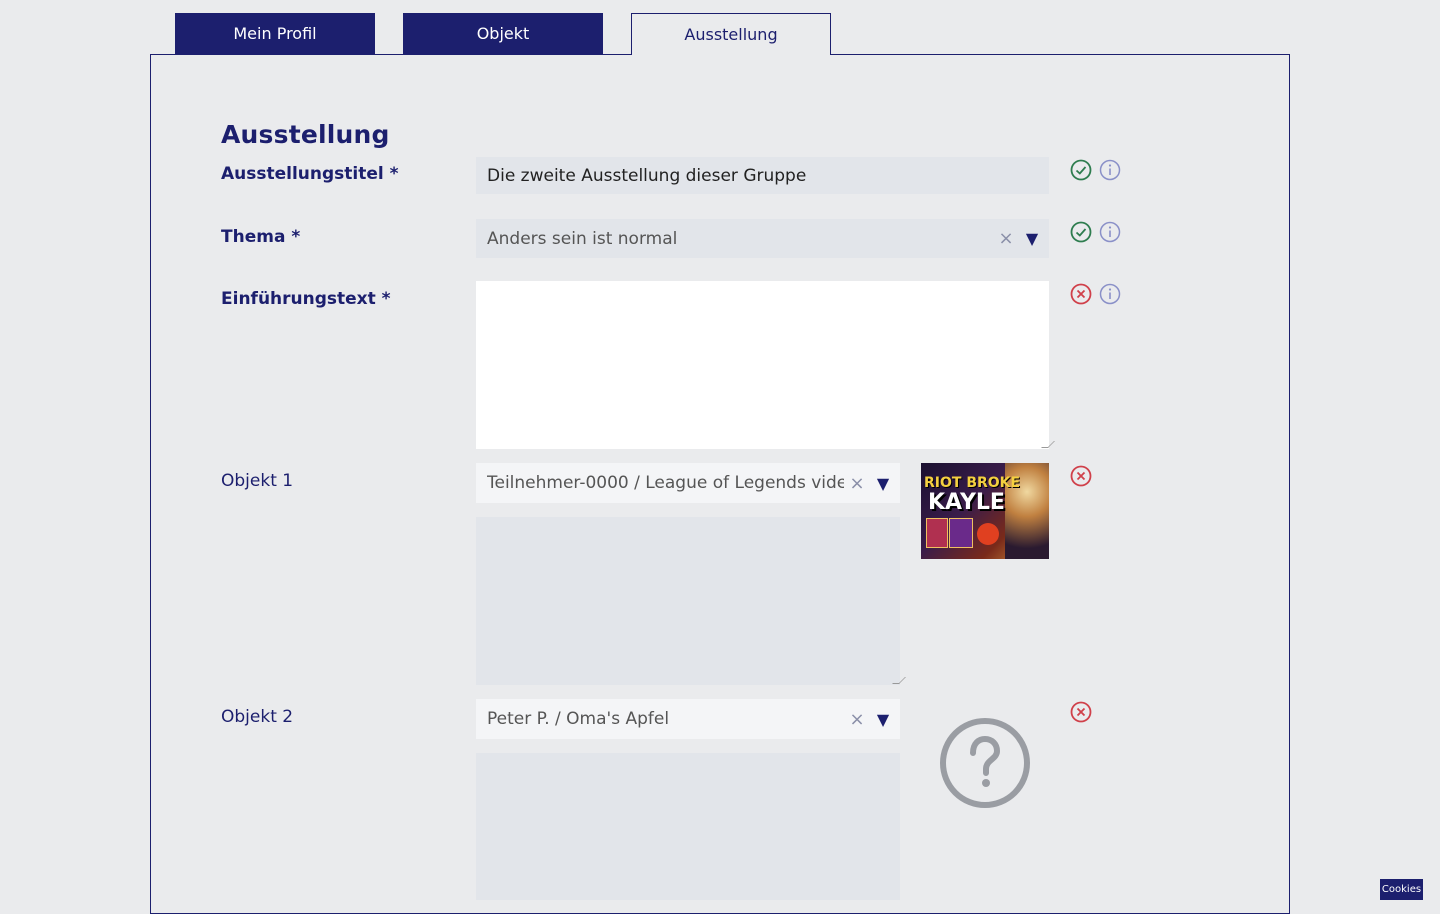 This screenshot has width=1440, height=914. What do you see at coordinates (305, 134) in the screenshot?
I see `section-heading: Ausstellung` at bounding box center [305, 134].